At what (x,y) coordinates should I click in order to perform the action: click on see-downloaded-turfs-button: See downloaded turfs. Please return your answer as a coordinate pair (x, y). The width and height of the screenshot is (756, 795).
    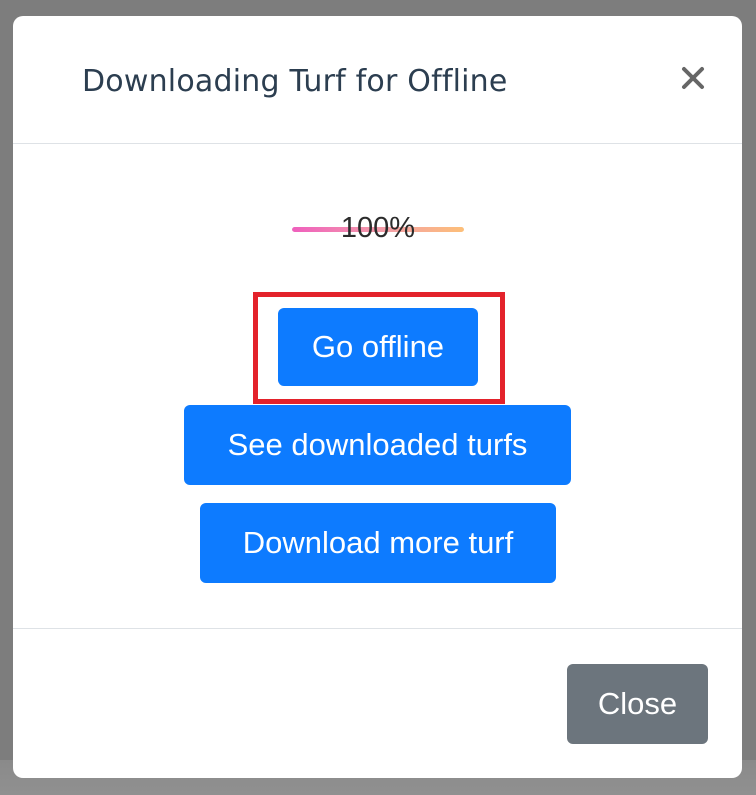
    Looking at the image, I should click on (377, 445).